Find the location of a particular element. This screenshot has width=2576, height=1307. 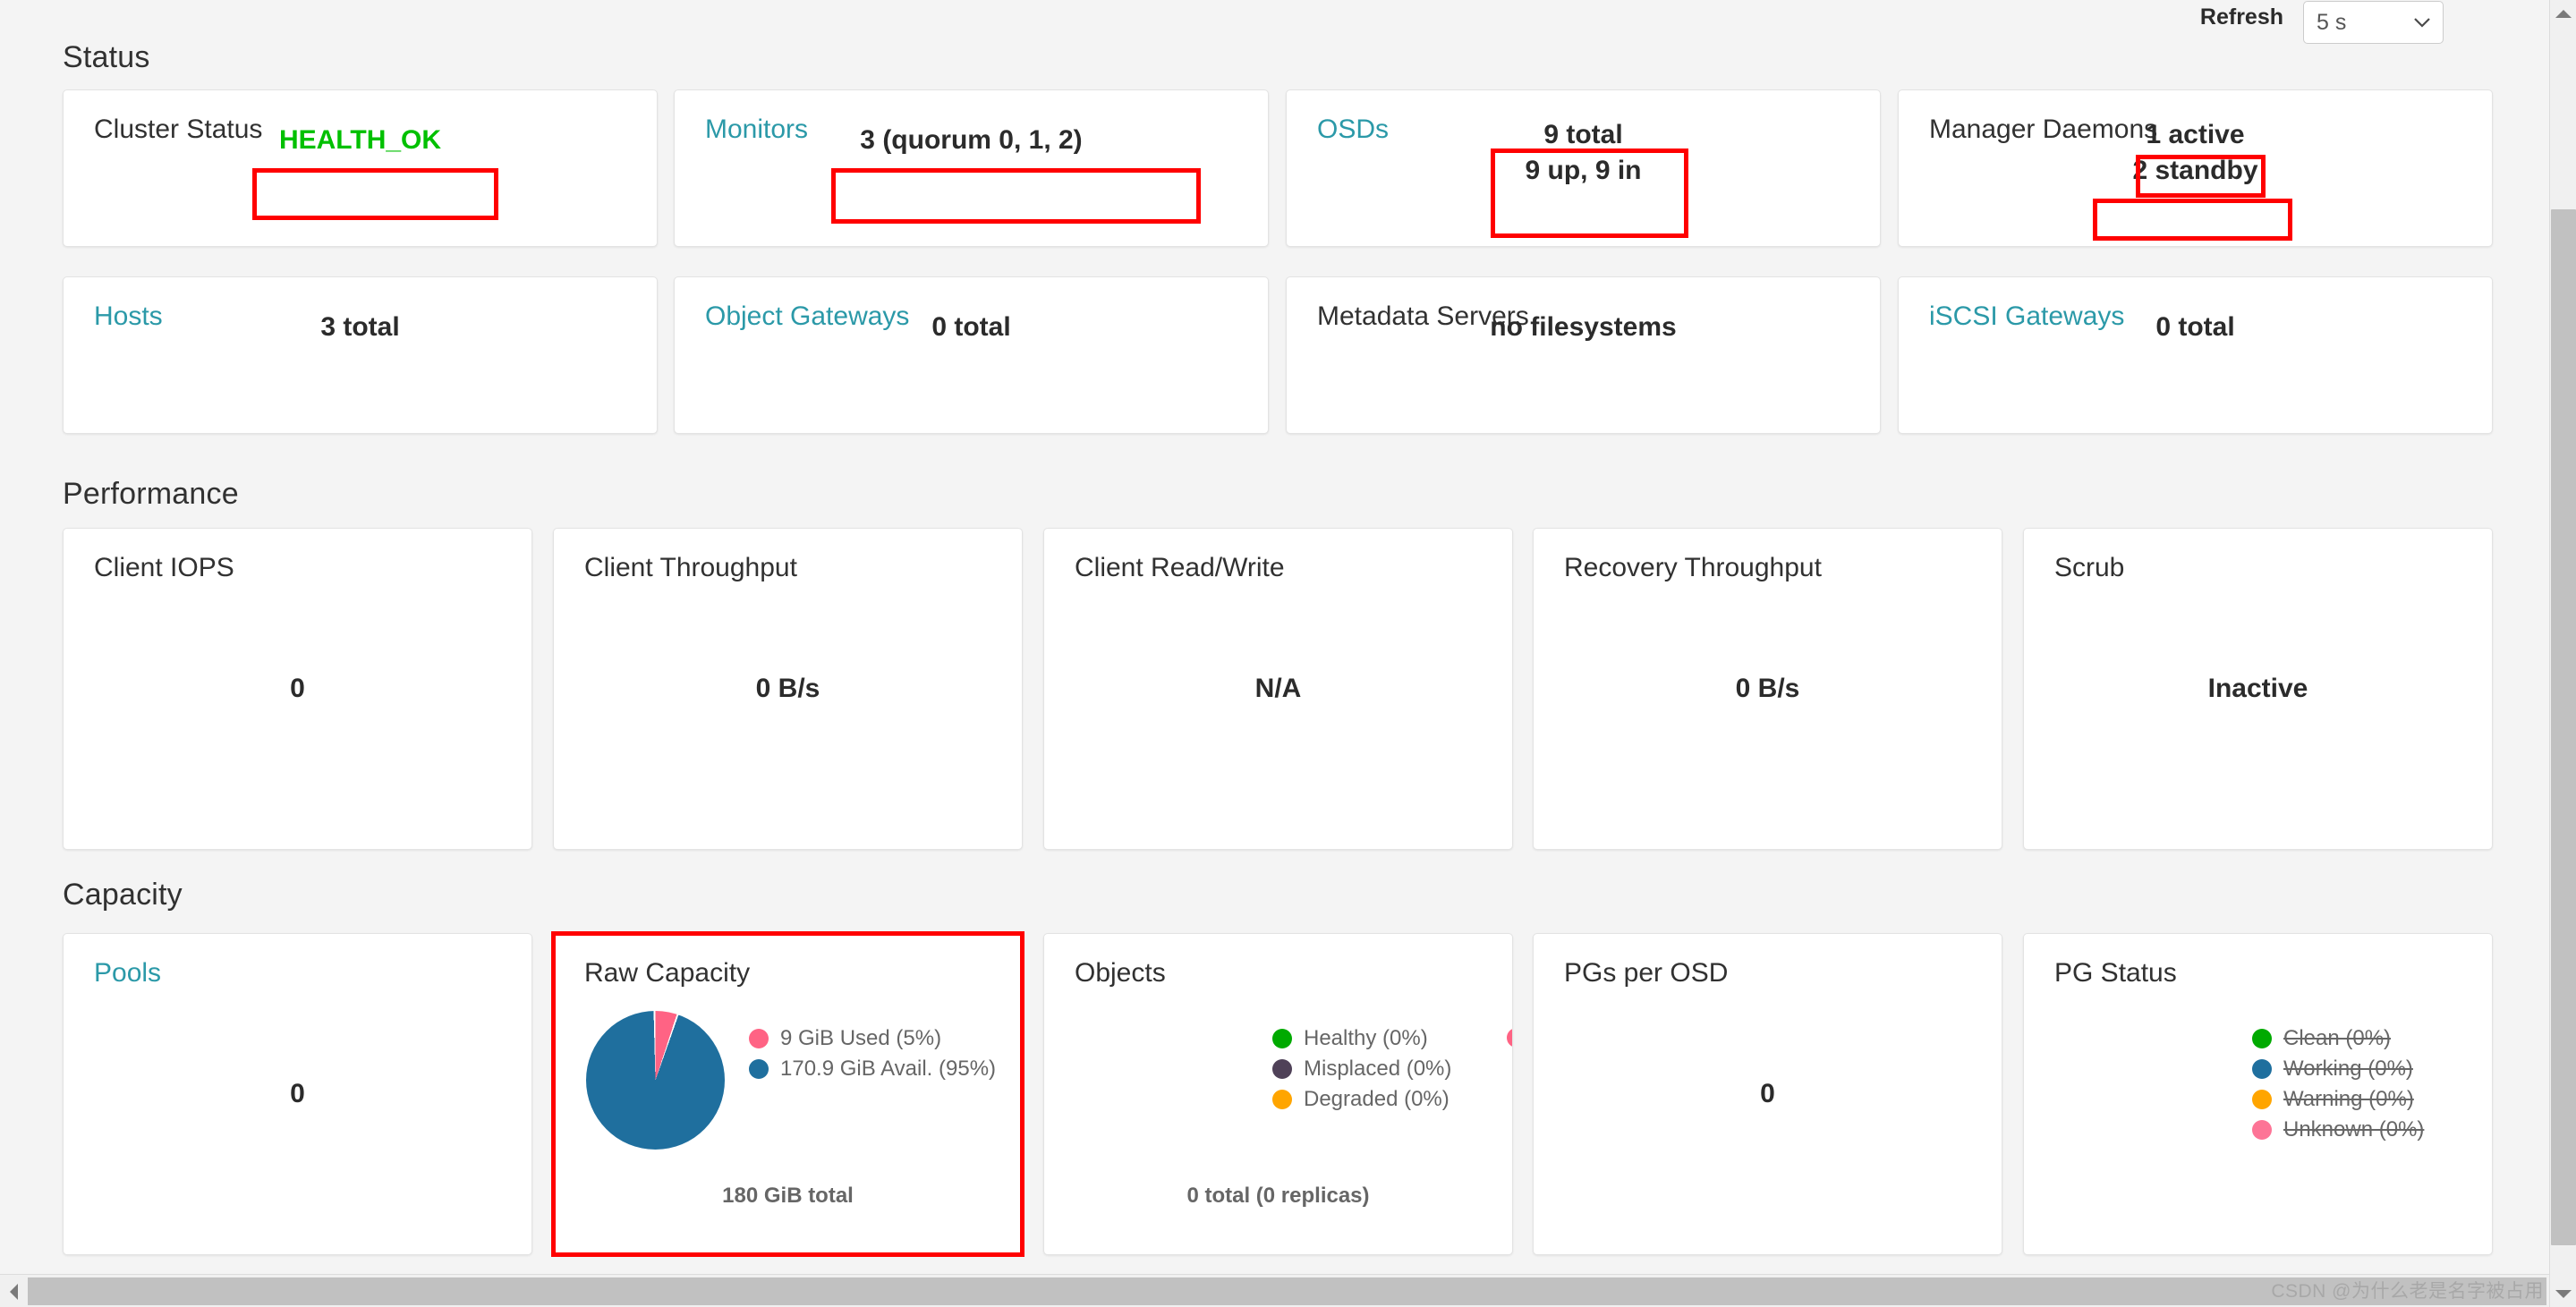

card-value-client-throughput: 0 B/s is located at coordinates (787, 688).